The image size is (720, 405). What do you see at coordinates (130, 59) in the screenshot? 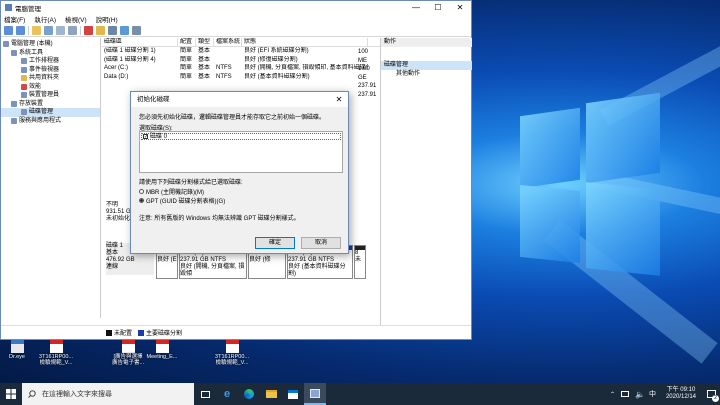
I see `volume-cell: (磁碟 1 磁碟分割 4)` at bounding box center [130, 59].